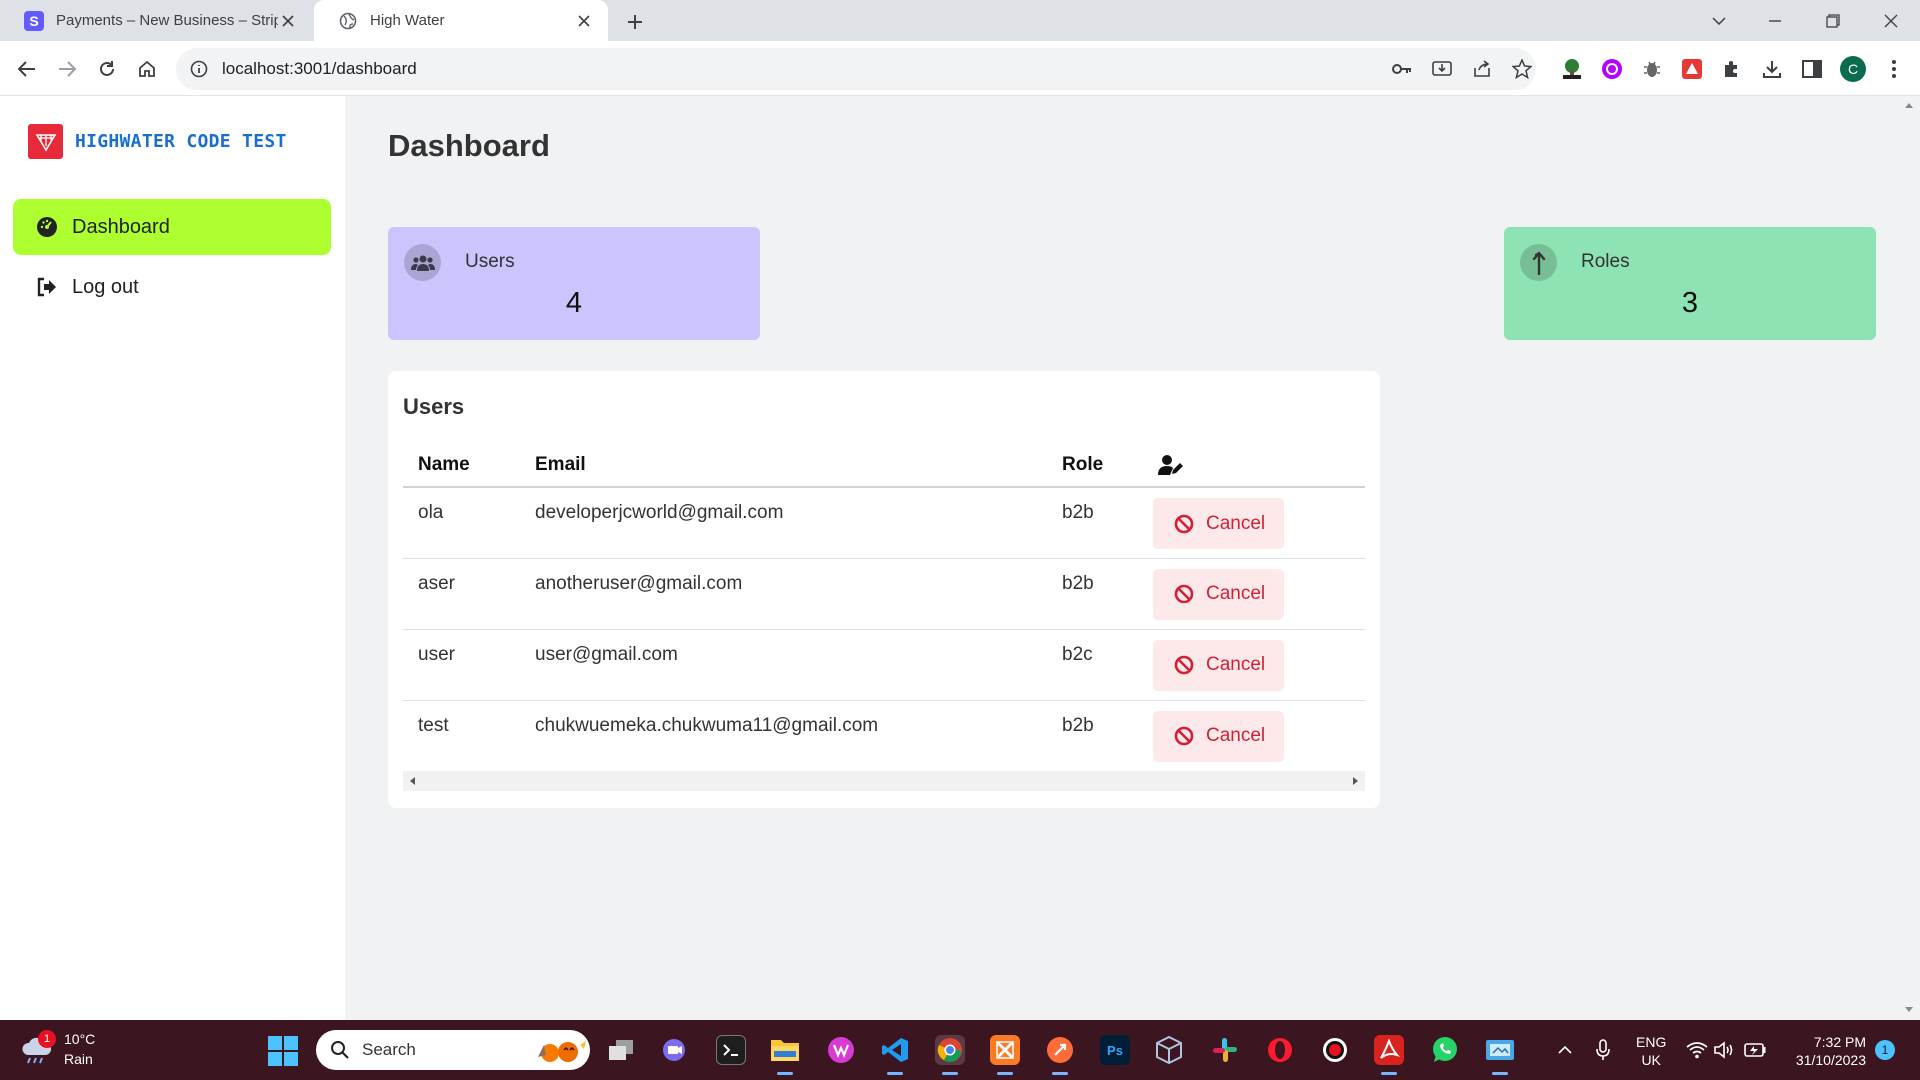 This screenshot has width=1920, height=1080. What do you see at coordinates (156, 20) in the screenshot?
I see `browser-tab-stripe: S Payments – New Business – Strip` at bounding box center [156, 20].